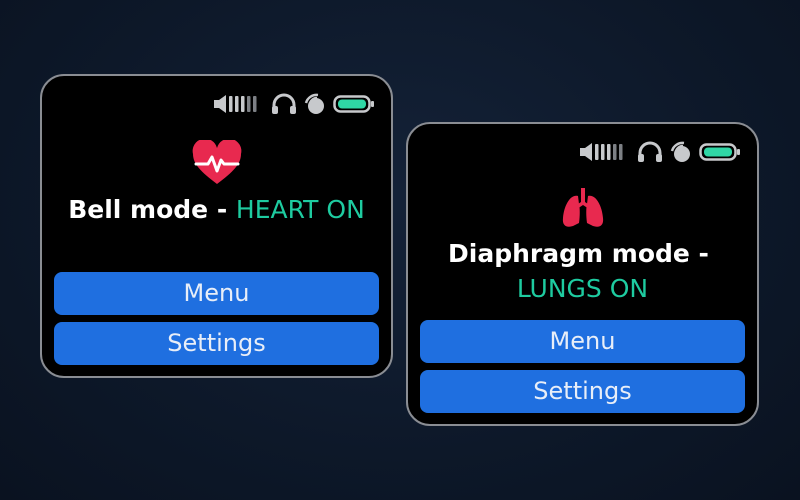 Image resolution: width=800 pixels, height=500 pixels. What do you see at coordinates (300, 209) in the screenshot?
I see `mode-state: HEART ON` at bounding box center [300, 209].